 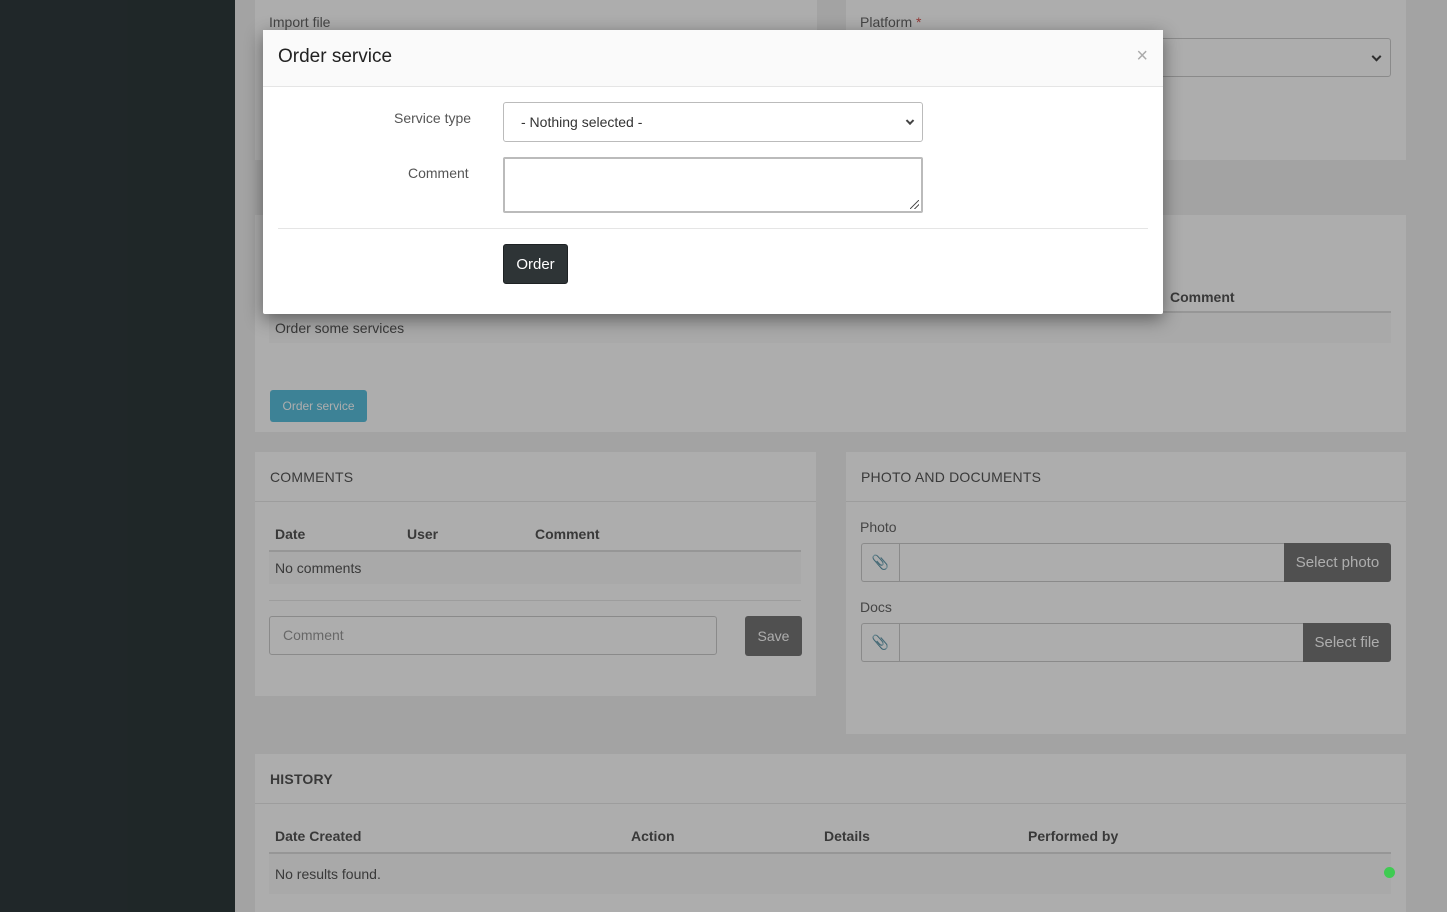 What do you see at coordinates (914, 204) in the screenshot?
I see `resize-handle-icon` at bounding box center [914, 204].